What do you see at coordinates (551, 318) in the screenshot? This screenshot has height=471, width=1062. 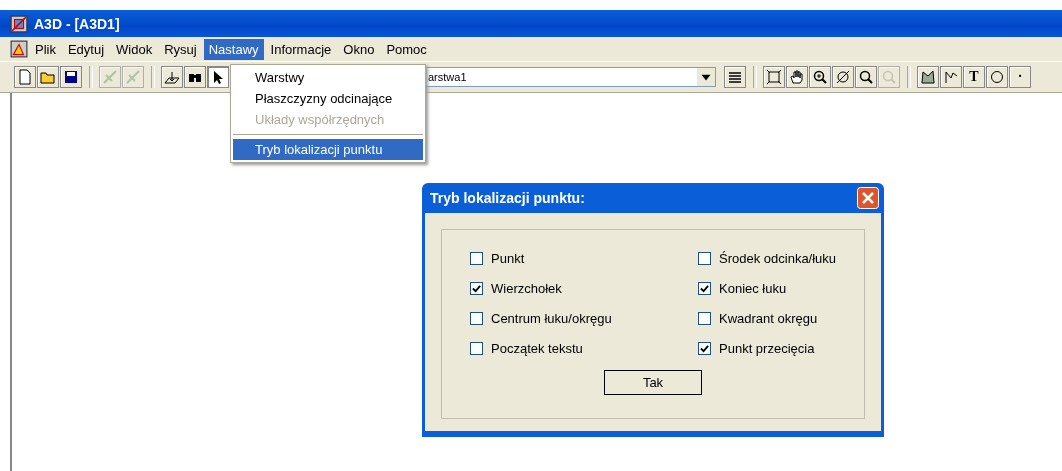 I see `checkbox-label: Centrum łuku/okręgu` at bounding box center [551, 318].